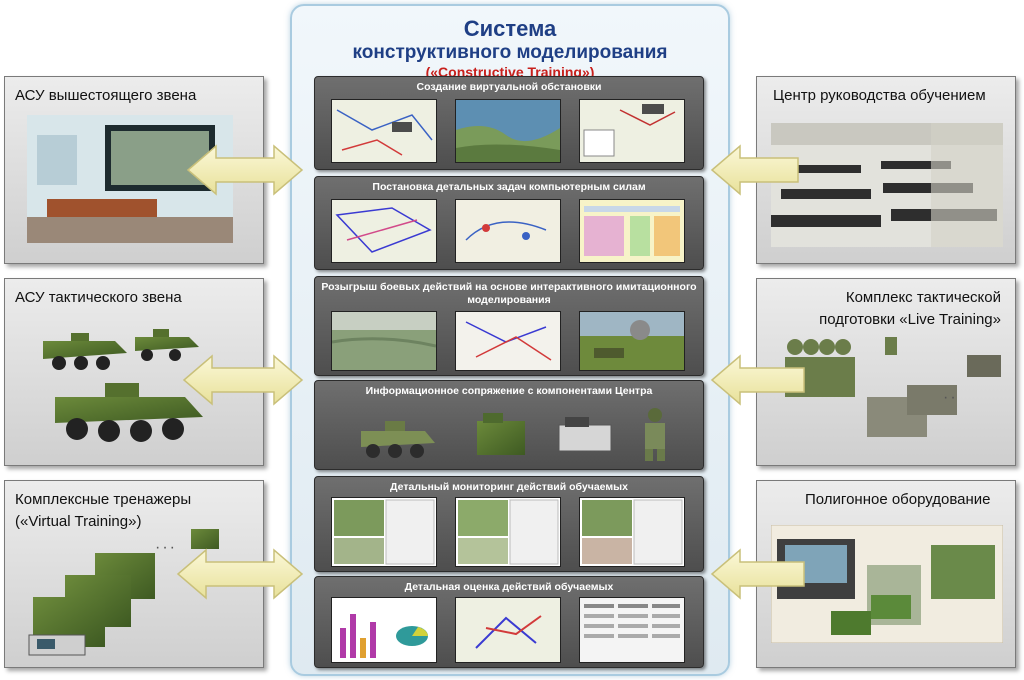  I want to click on system-title: Система, so click(510, 28).